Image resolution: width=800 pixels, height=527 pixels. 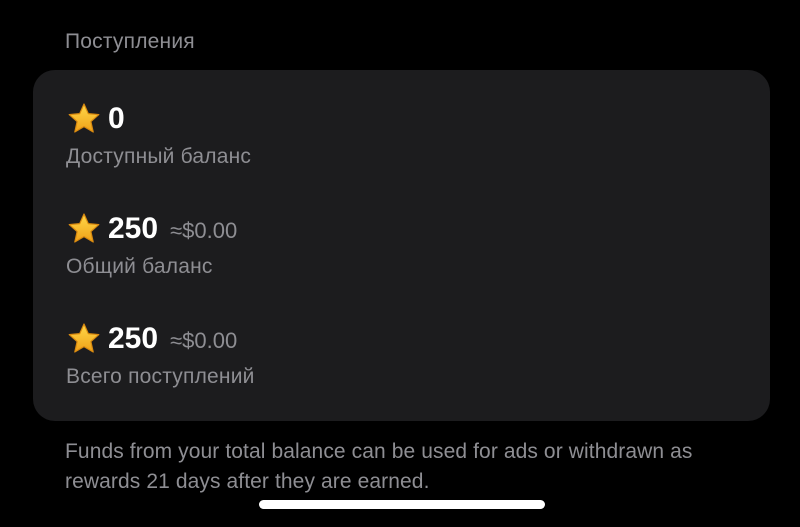 I want to click on total-balance-amount-line: 250 ≈$0.00, so click(x=151, y=229).